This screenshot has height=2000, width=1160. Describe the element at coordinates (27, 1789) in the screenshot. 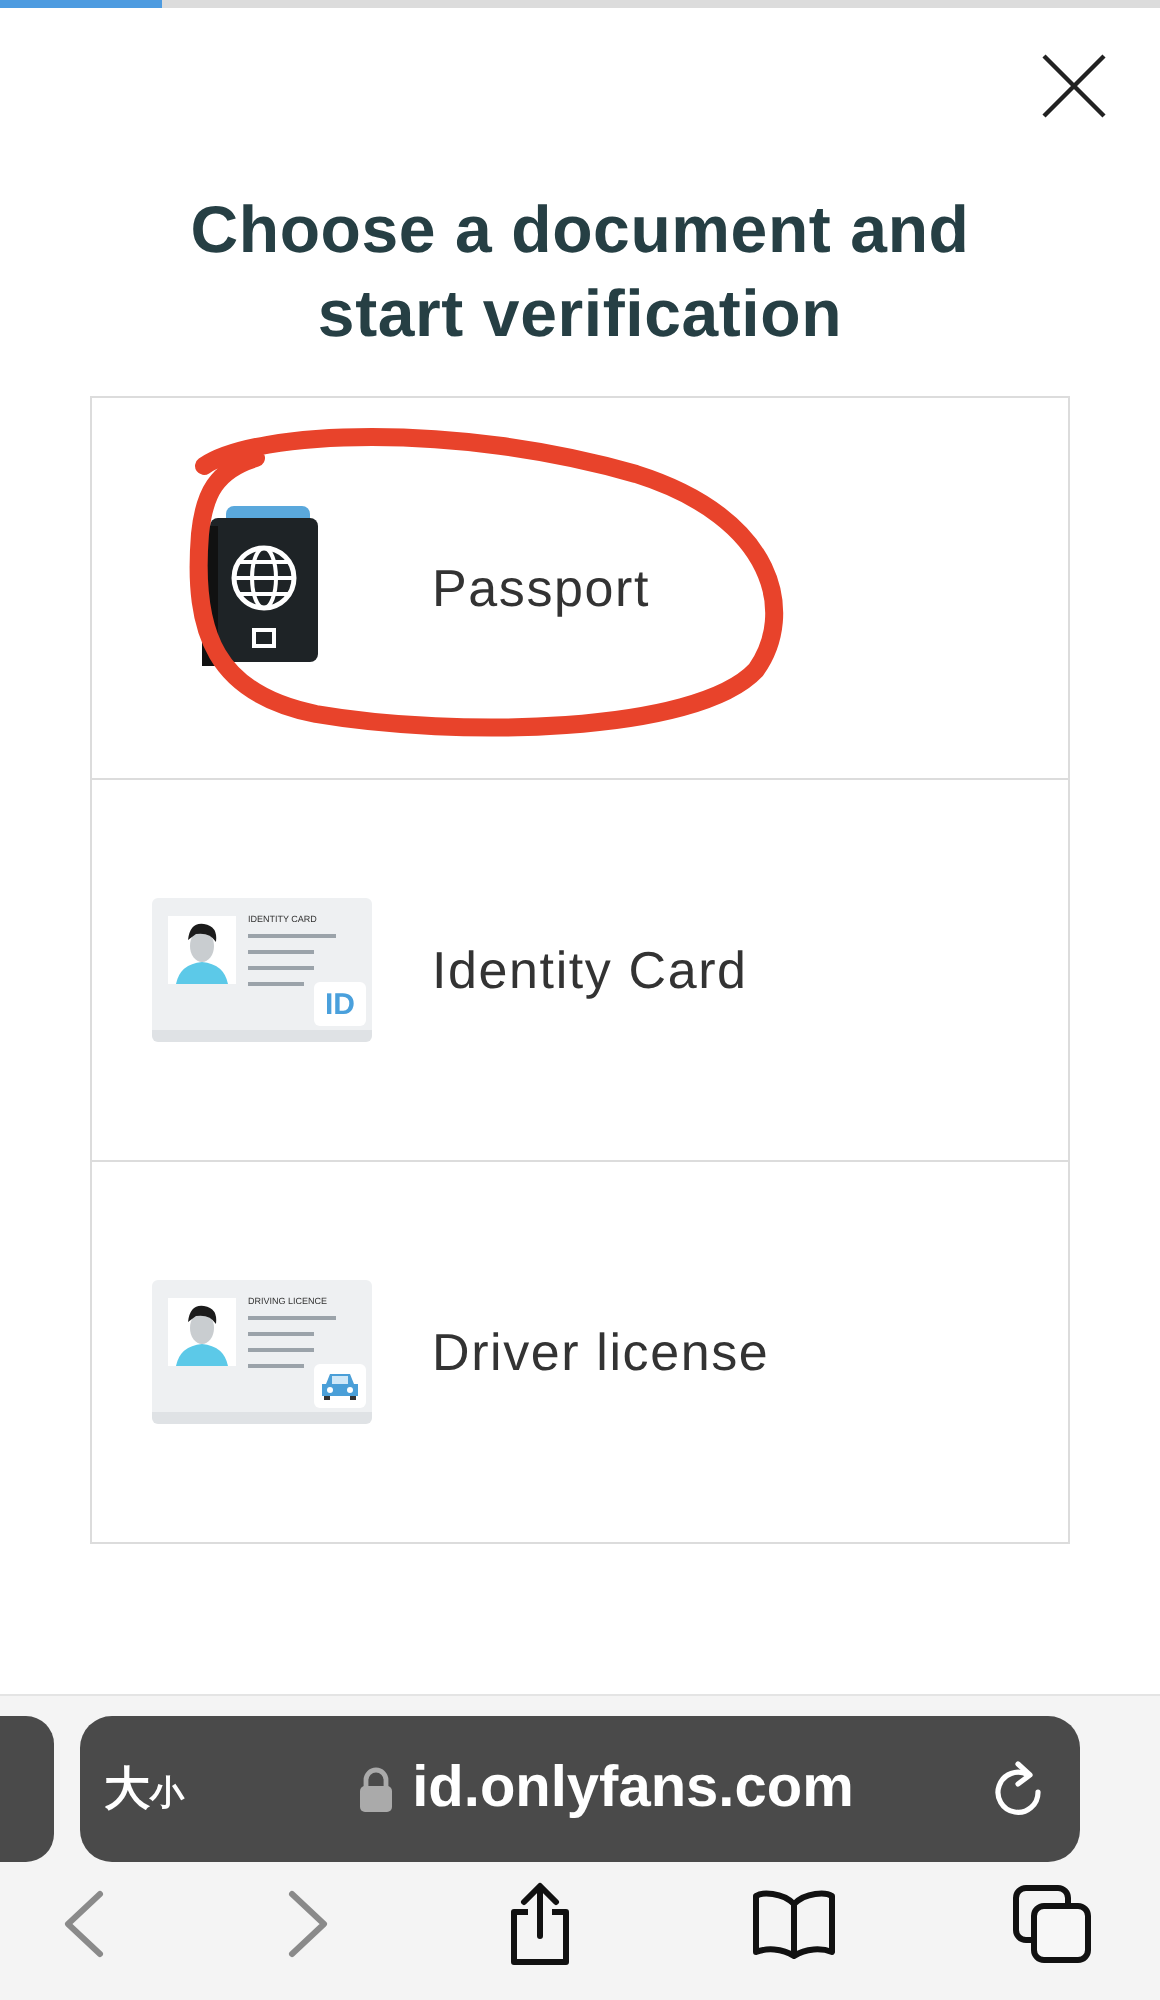

I see `previous-tab` at that location.